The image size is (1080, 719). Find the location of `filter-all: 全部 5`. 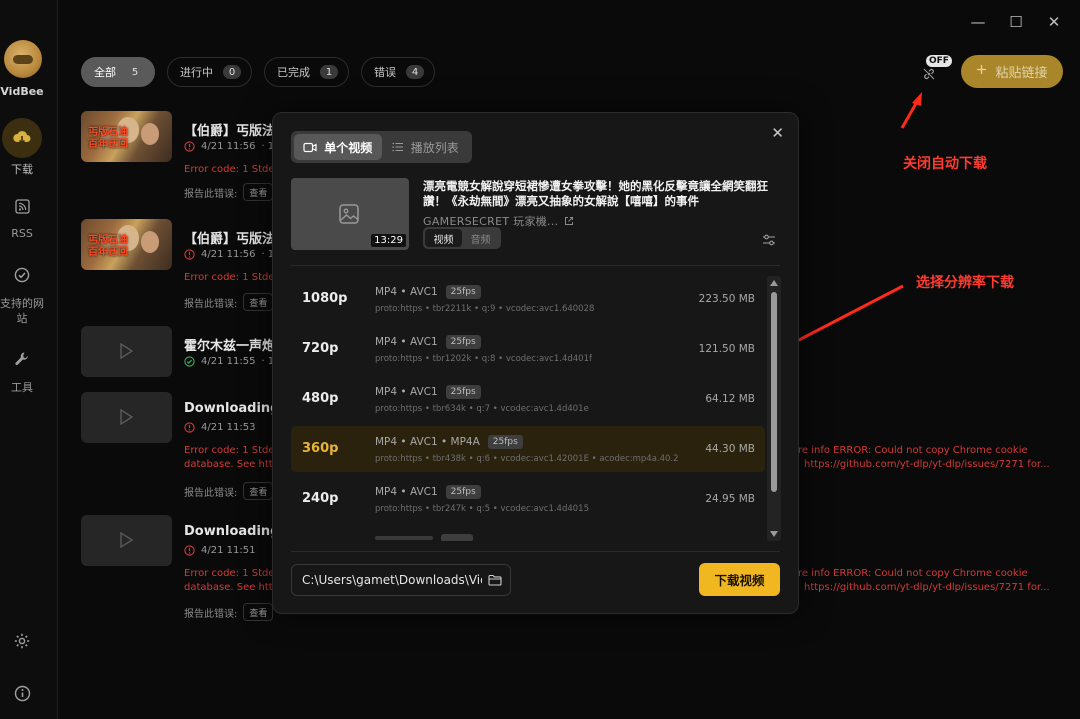

filter-all: 全部 5 is located at coordinates (118, 72).